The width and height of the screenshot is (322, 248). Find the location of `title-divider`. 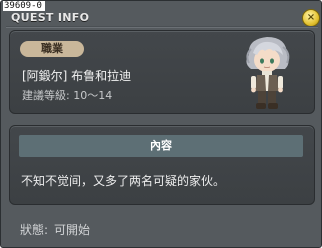

title-divider is located at coordinates (162, 26).